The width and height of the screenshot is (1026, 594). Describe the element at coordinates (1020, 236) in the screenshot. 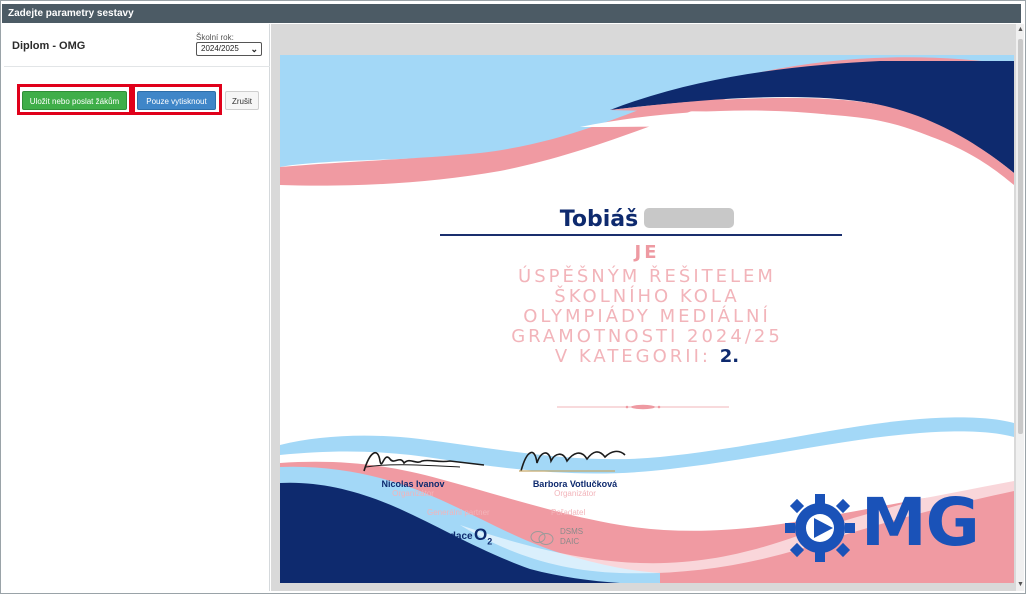

I see `scrollbar-thumb` at that location.